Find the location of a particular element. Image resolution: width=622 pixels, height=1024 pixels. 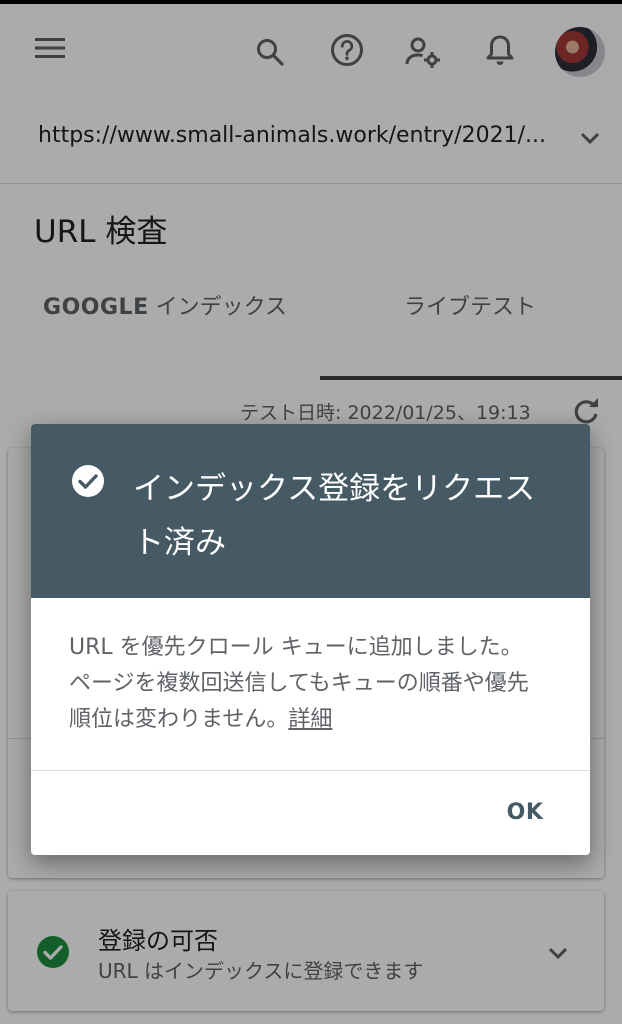

learn-more-link: 詳細 is located at coordinates (310, 719).